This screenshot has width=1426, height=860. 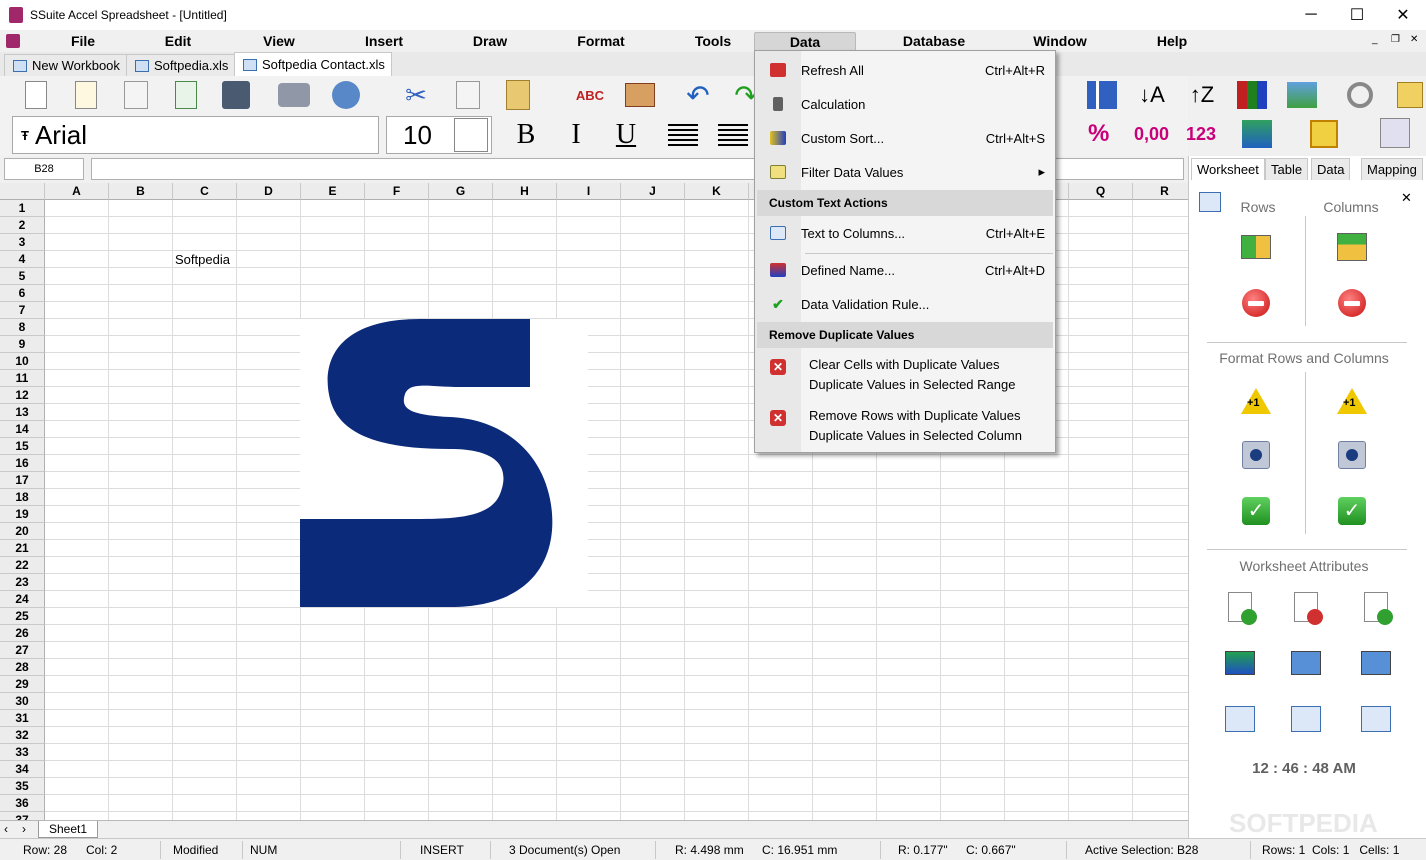 What do you see at coordinates (269, 191) in the screenshot?
I see `column-header: D` at bounding box center [269, 191].